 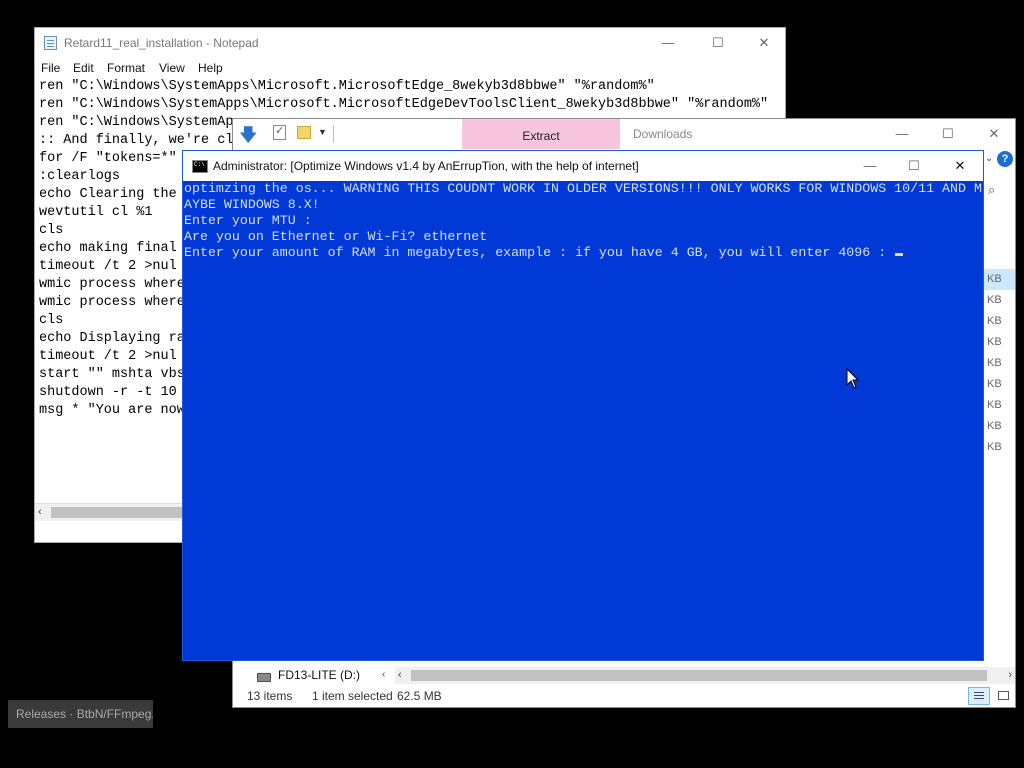 What do you see at coordinates (279, 132) in the screenshot?
I see `properties-check-icon` at bounding box center [279, 132].